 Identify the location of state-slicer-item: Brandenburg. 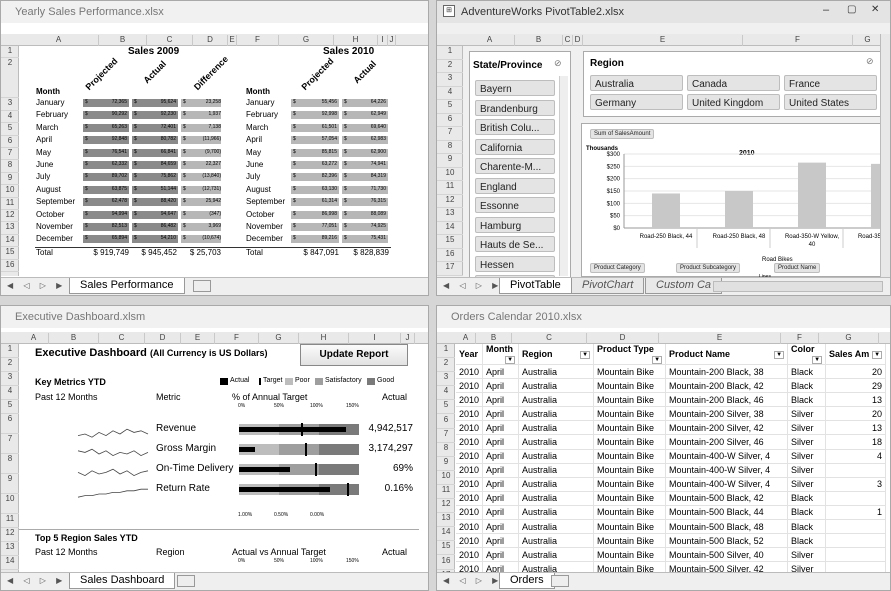
(515, 107).